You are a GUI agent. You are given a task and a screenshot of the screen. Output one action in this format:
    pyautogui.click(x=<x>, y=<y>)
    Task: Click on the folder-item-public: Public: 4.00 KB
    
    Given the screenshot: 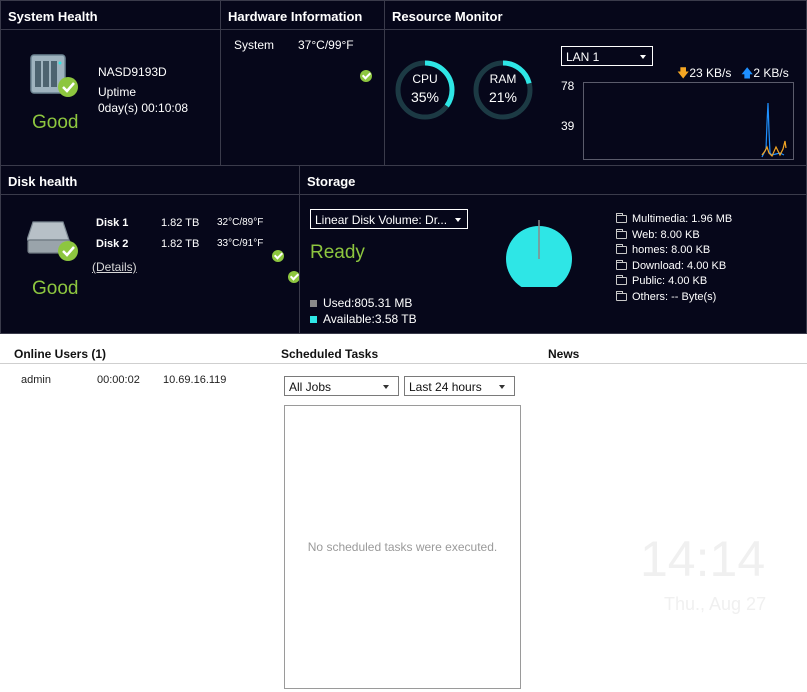 What is the action you would take?
    pyautogui.click(x=674, y=282)
    